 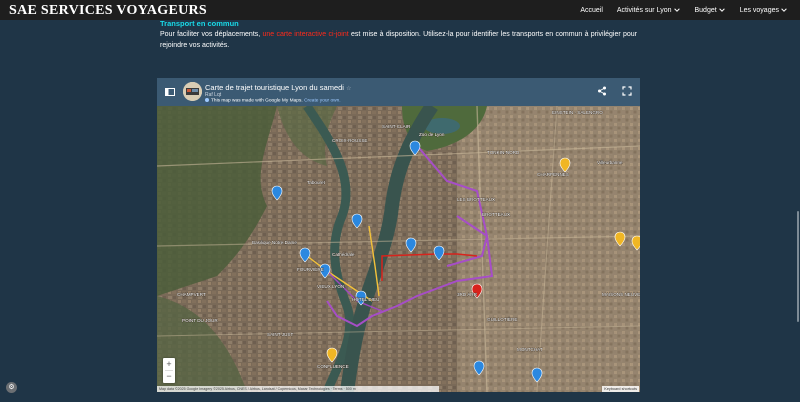 I want to click on nav-label: Activités sur Lyon, so click(x=644, y=10).